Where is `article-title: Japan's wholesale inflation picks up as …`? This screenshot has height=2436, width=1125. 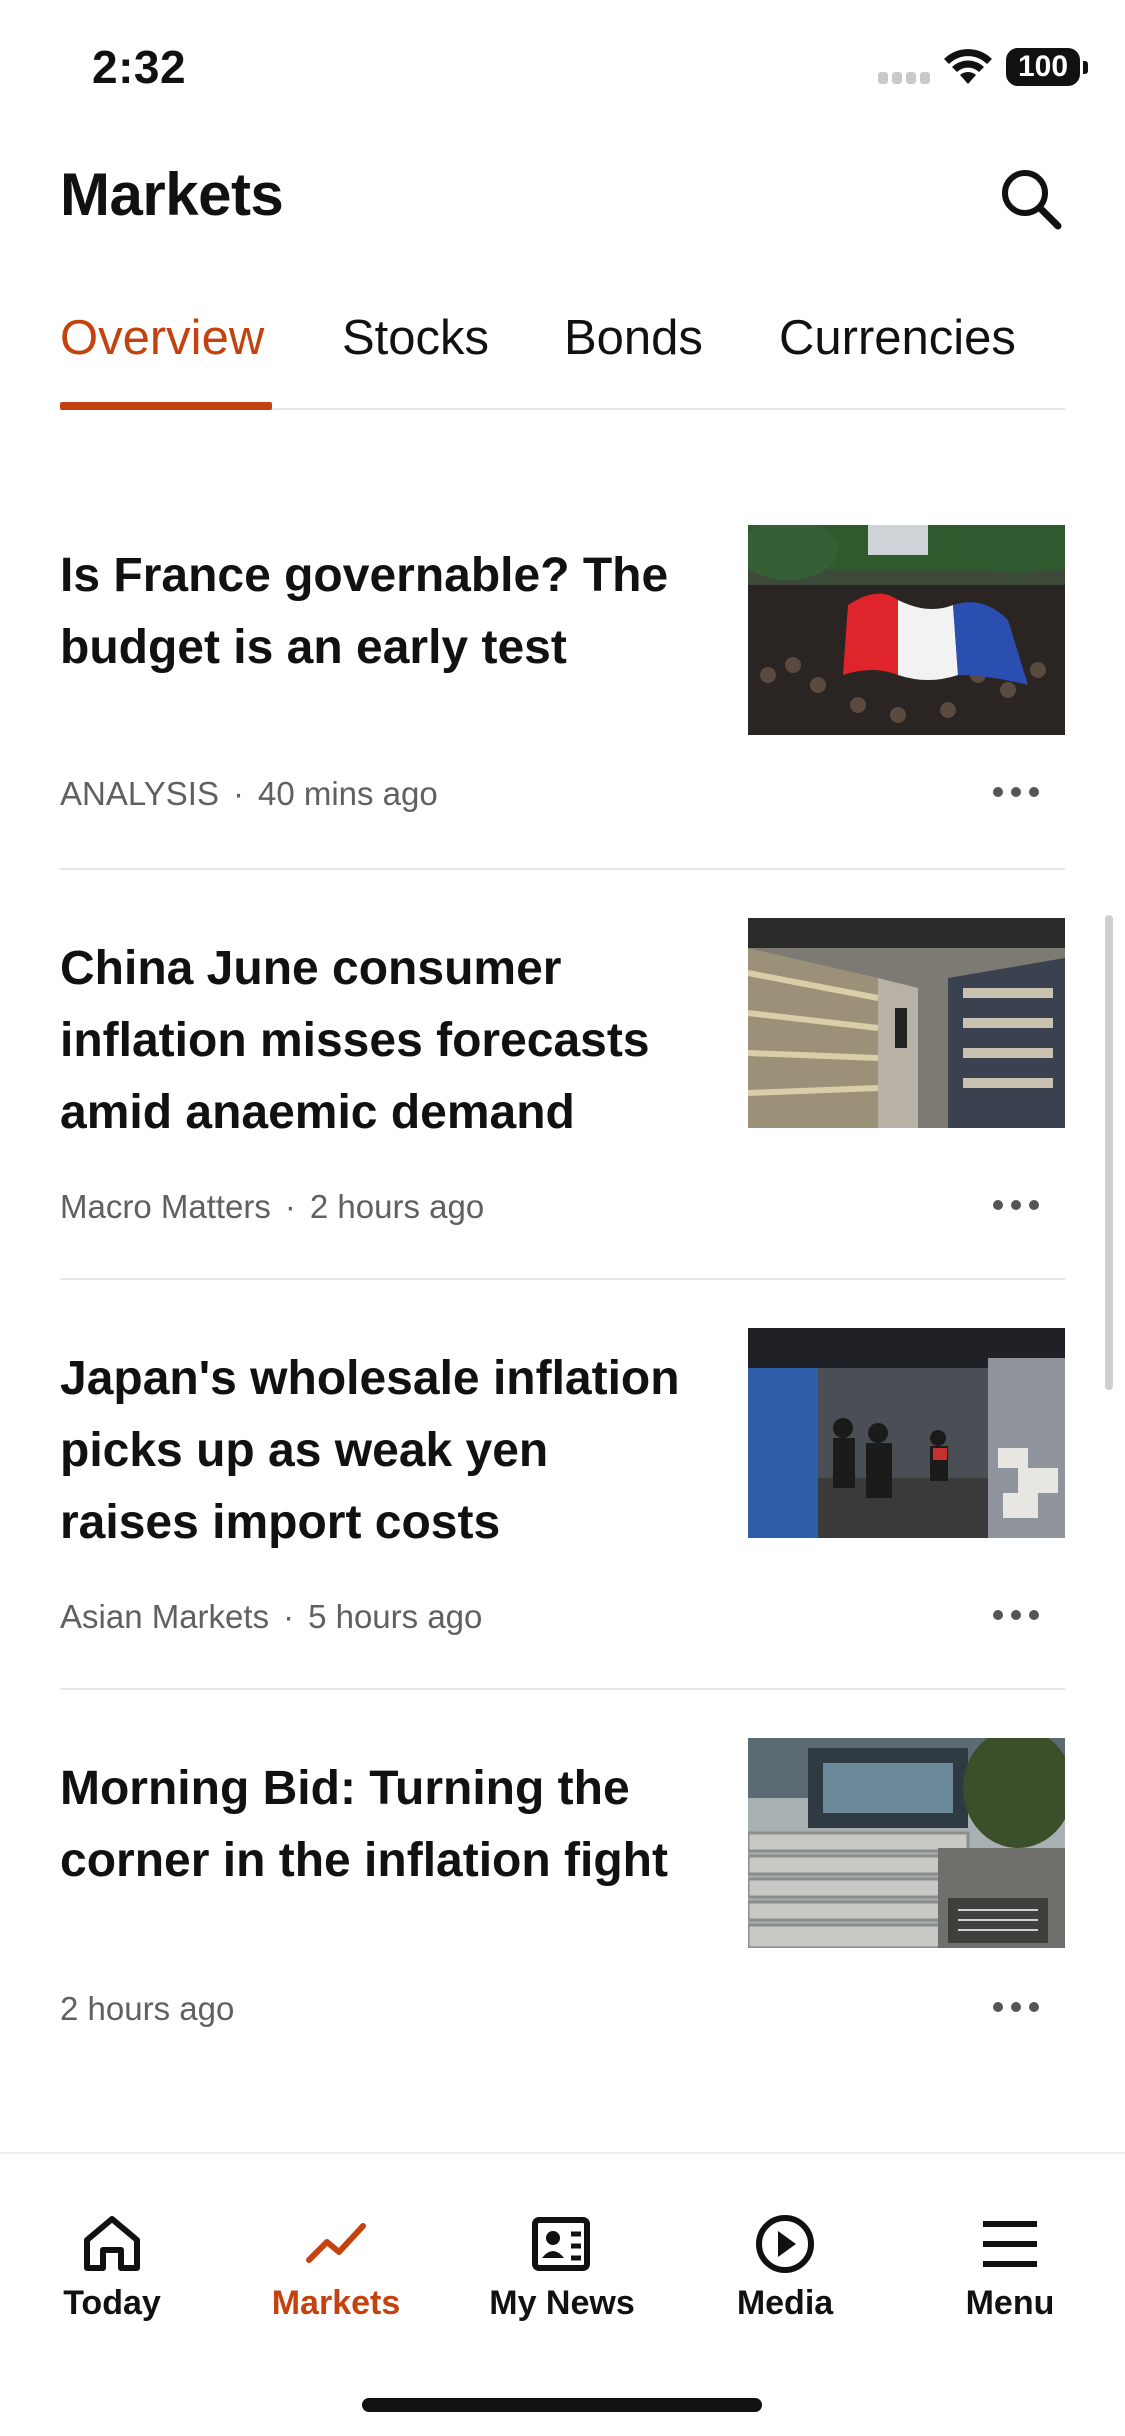 article-title: Japan's wholesale inflation picks up as … is located at coordinates (380, 1451).